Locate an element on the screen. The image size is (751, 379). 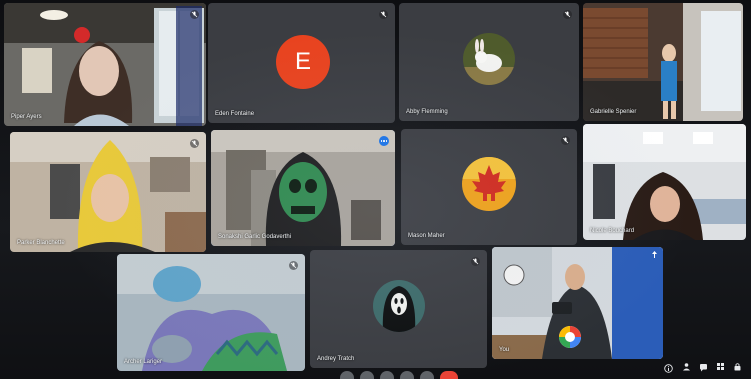
participant-name: Archer Lariger is located at coordinates (143, 362).